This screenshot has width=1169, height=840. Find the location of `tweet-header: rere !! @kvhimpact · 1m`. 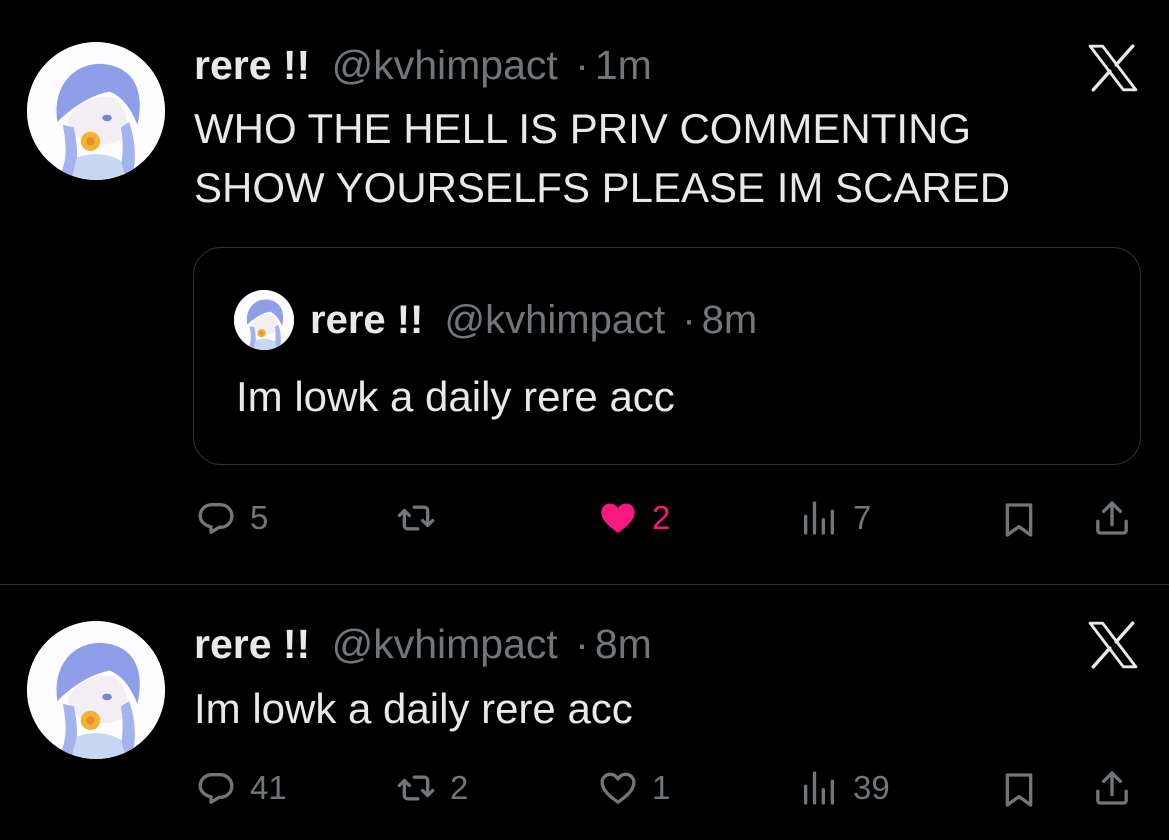

tweet-header: rere !! @kvhimpact · 1m is located at coordinates (423, 65).